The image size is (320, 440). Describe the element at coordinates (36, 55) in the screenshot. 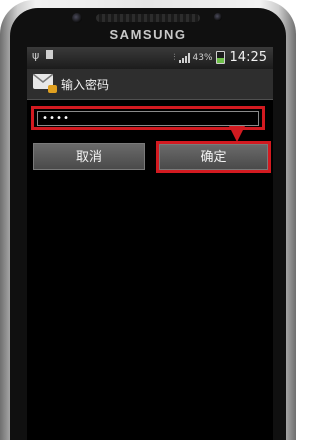

I see `usb-icon: ψ` at that location.